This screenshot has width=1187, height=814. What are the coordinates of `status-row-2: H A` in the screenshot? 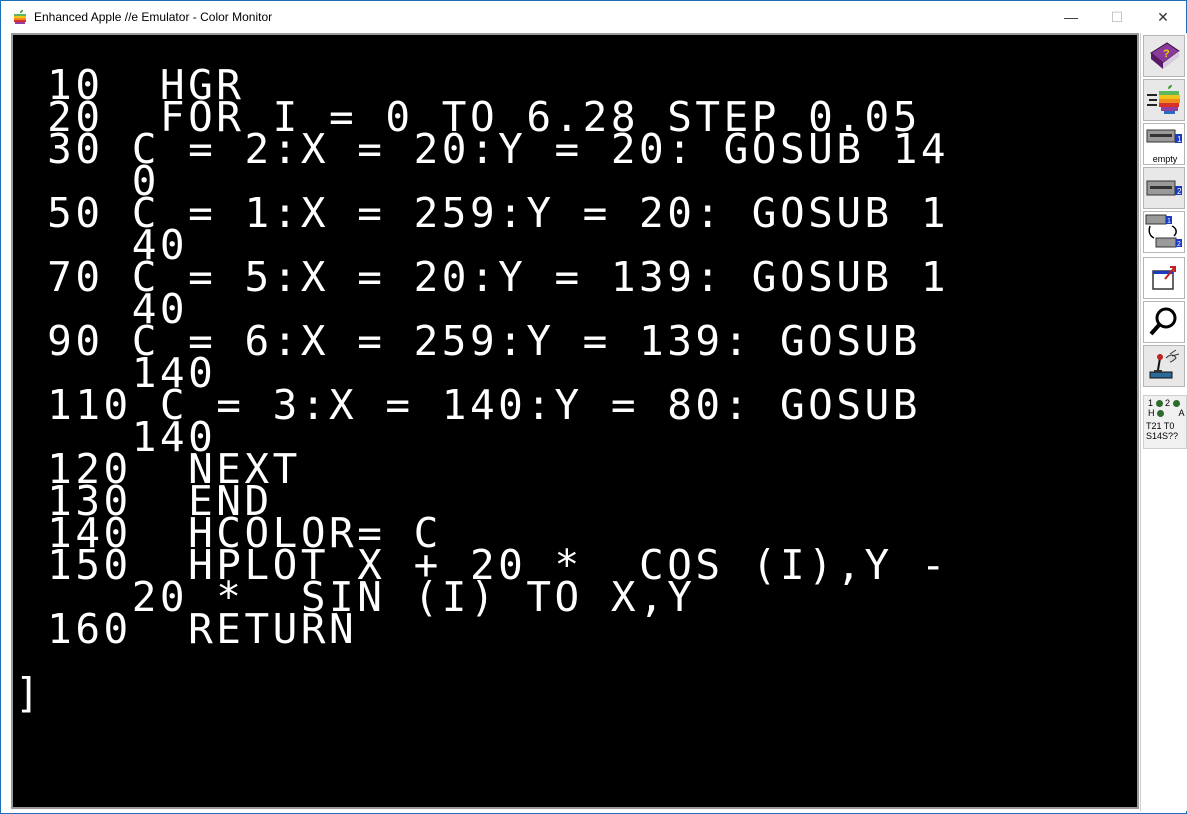 It's located at (1167, 413).